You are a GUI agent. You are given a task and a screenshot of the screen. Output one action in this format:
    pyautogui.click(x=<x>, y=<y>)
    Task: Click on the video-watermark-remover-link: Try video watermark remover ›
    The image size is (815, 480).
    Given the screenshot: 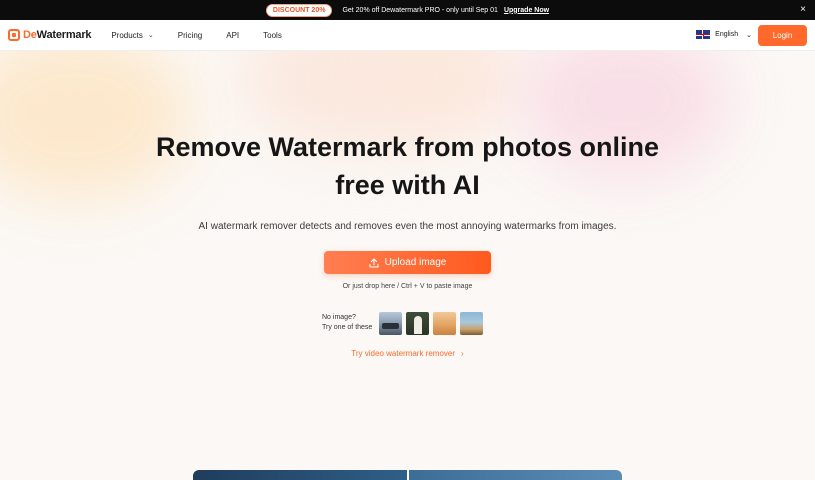 What is the action you would take?
    pyautogui.click(x=407, y=353)
    